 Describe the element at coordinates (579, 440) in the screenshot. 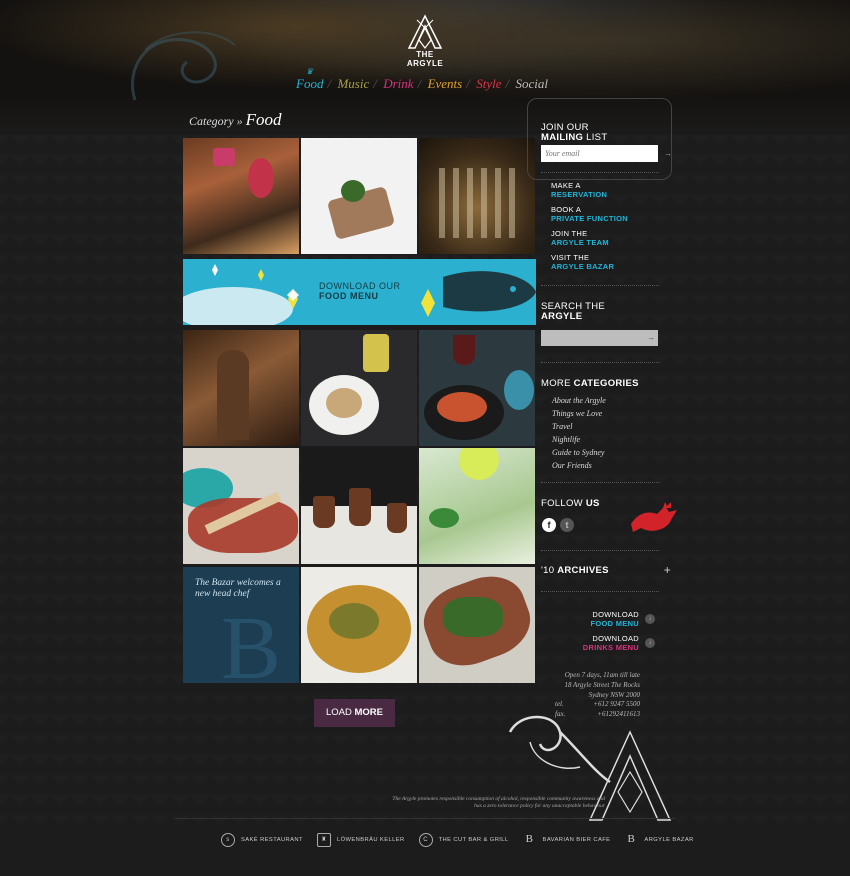

I see `category-link: Nightlife` at that location.